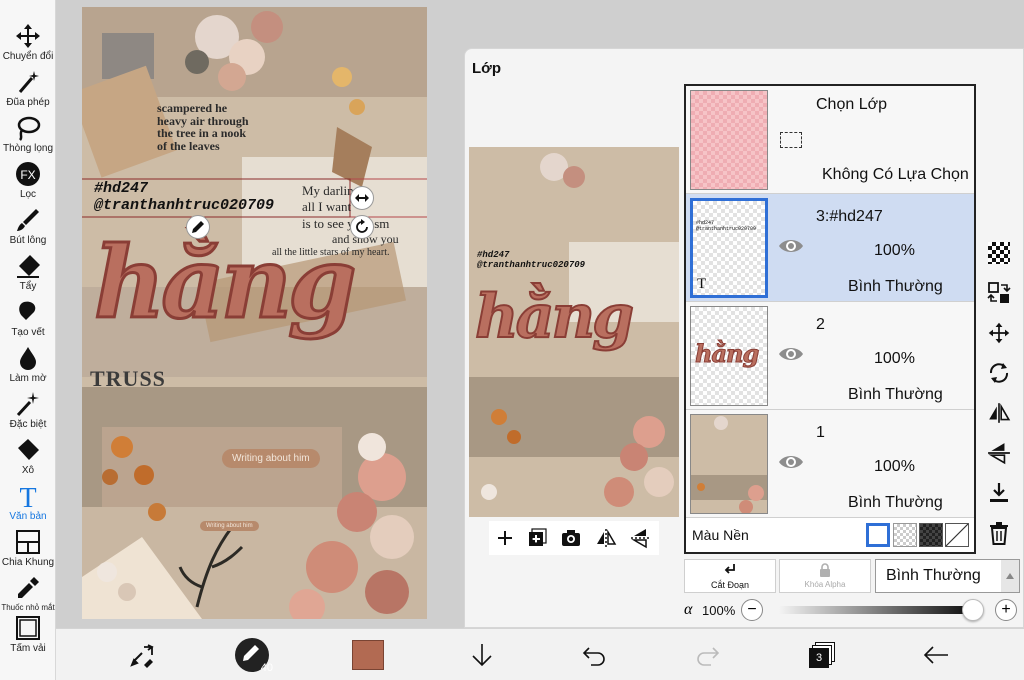 This screenshot has height=680, width=1024. What do you see at coordinates (999, 453) in the screenshot?
I see `layer-flip-v-button` at bounding box center [999, 453].